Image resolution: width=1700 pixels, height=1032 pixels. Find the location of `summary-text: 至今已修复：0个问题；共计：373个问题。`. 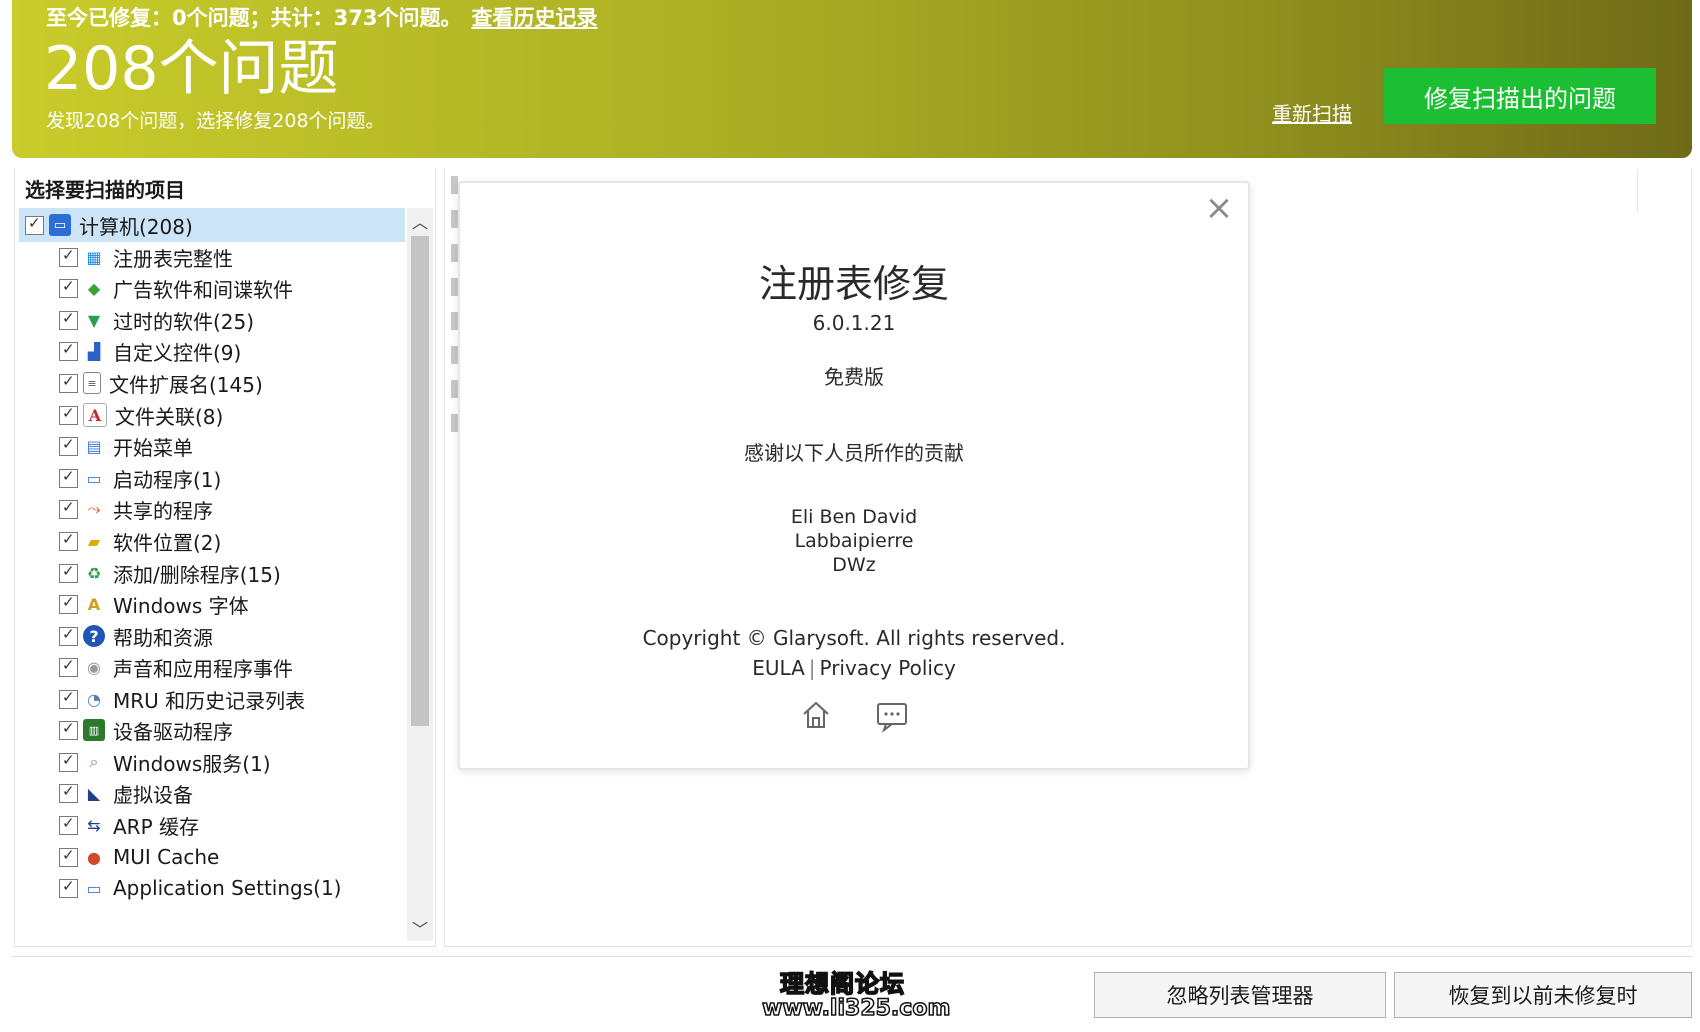

summary-text: 至今已修复：0个问题；共计：373个问题。 is located at coordinates (254, 18).